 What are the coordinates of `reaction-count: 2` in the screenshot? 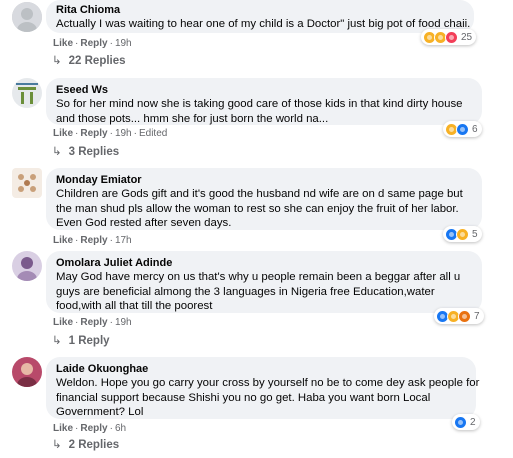 It's located at (473, 422).